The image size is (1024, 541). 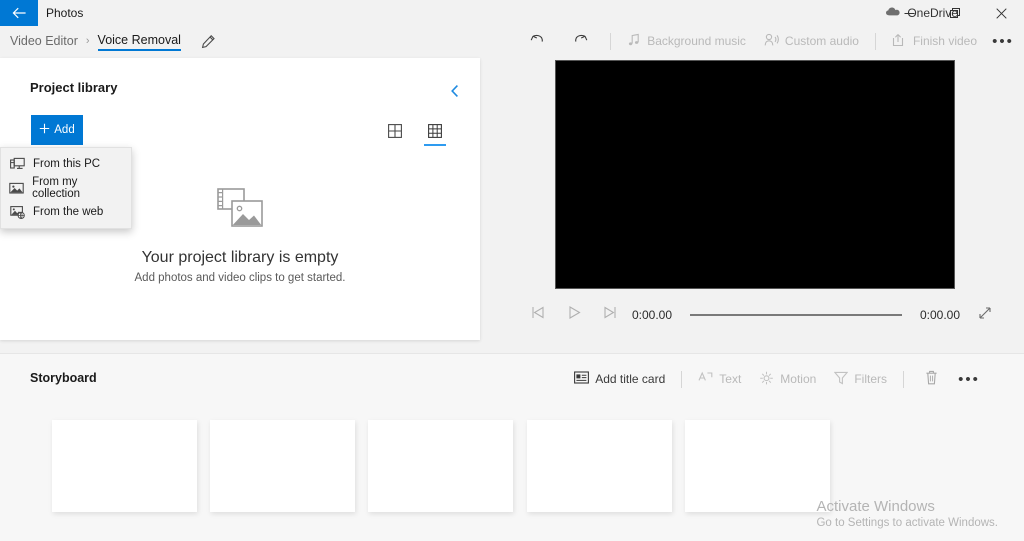 I want to click on app-title: Photos, so click(x=65, y=13).